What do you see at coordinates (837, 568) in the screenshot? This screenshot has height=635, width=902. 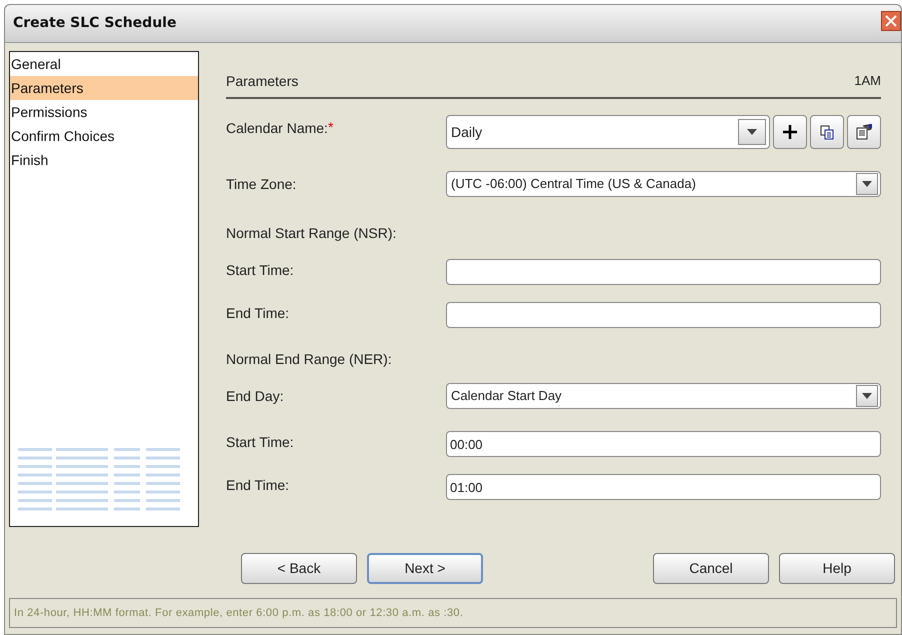 I see `dialog-button: Help` at bounding box center [837, 568].